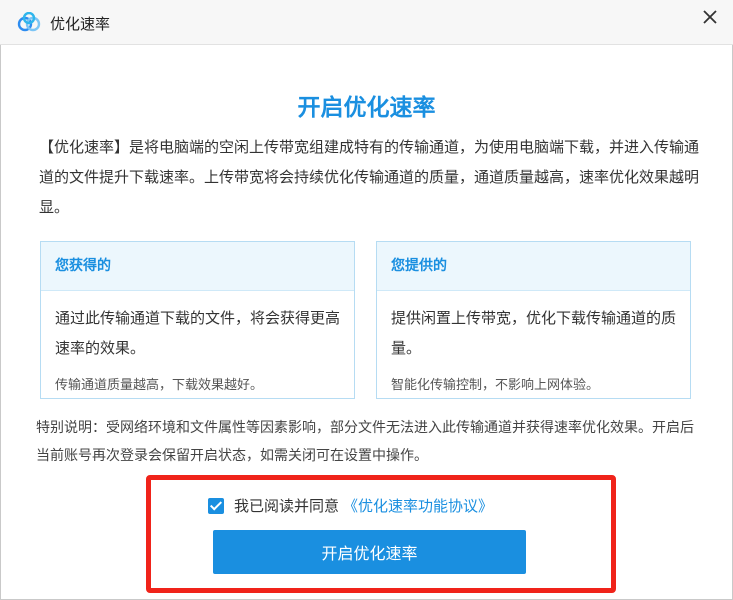 This screenshot has height=600, width=733. Describe the element at coordinates (29, 22) in the screenshot. I see `baidu-netdisk-cloud-icon` at that location.